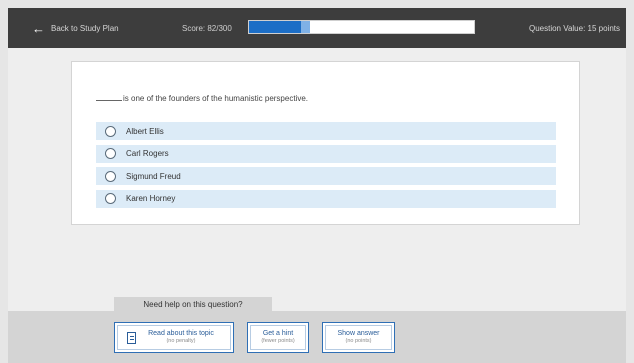 The image size is (634, 363). I want to click on answer-blank, so click(109, 100).